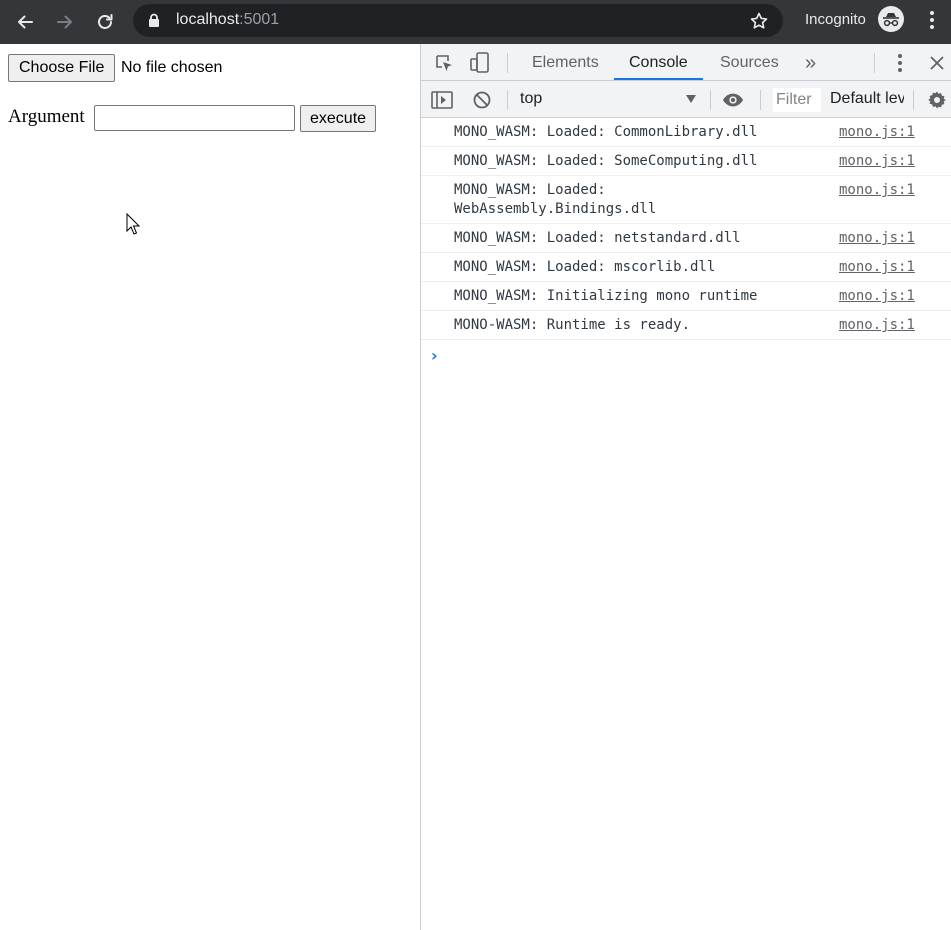 The height and width of the screenshot is (930, 951). I want to click on console-log-row: MONO-WASM: Runtime is ready. mono.js:1, so click(686, 325).